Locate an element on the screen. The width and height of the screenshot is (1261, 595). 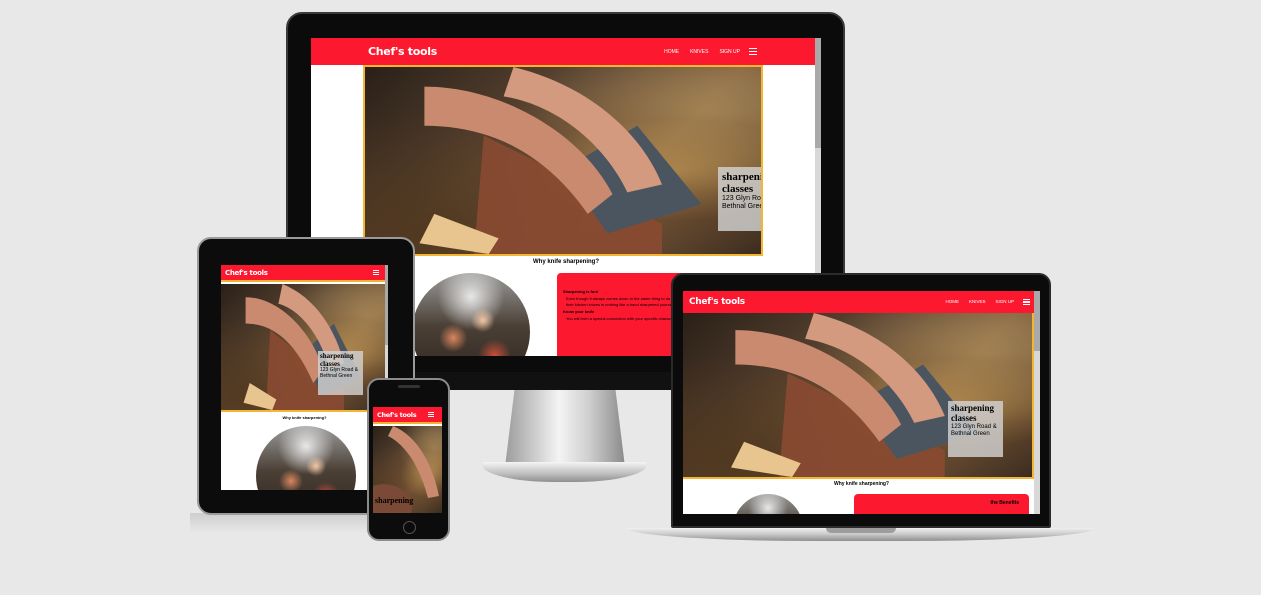
monitor-foot is located at coordinates (564, 472).